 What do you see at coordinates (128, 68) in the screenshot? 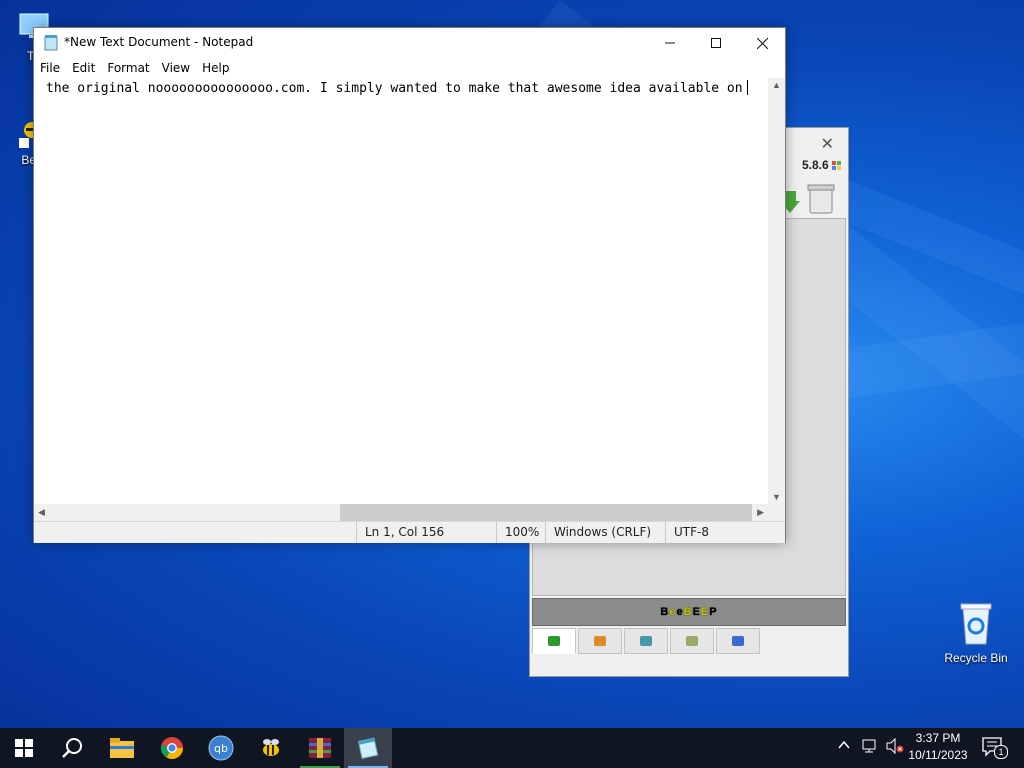
I see `menu-format: Format` at bounding box center [128, 68].